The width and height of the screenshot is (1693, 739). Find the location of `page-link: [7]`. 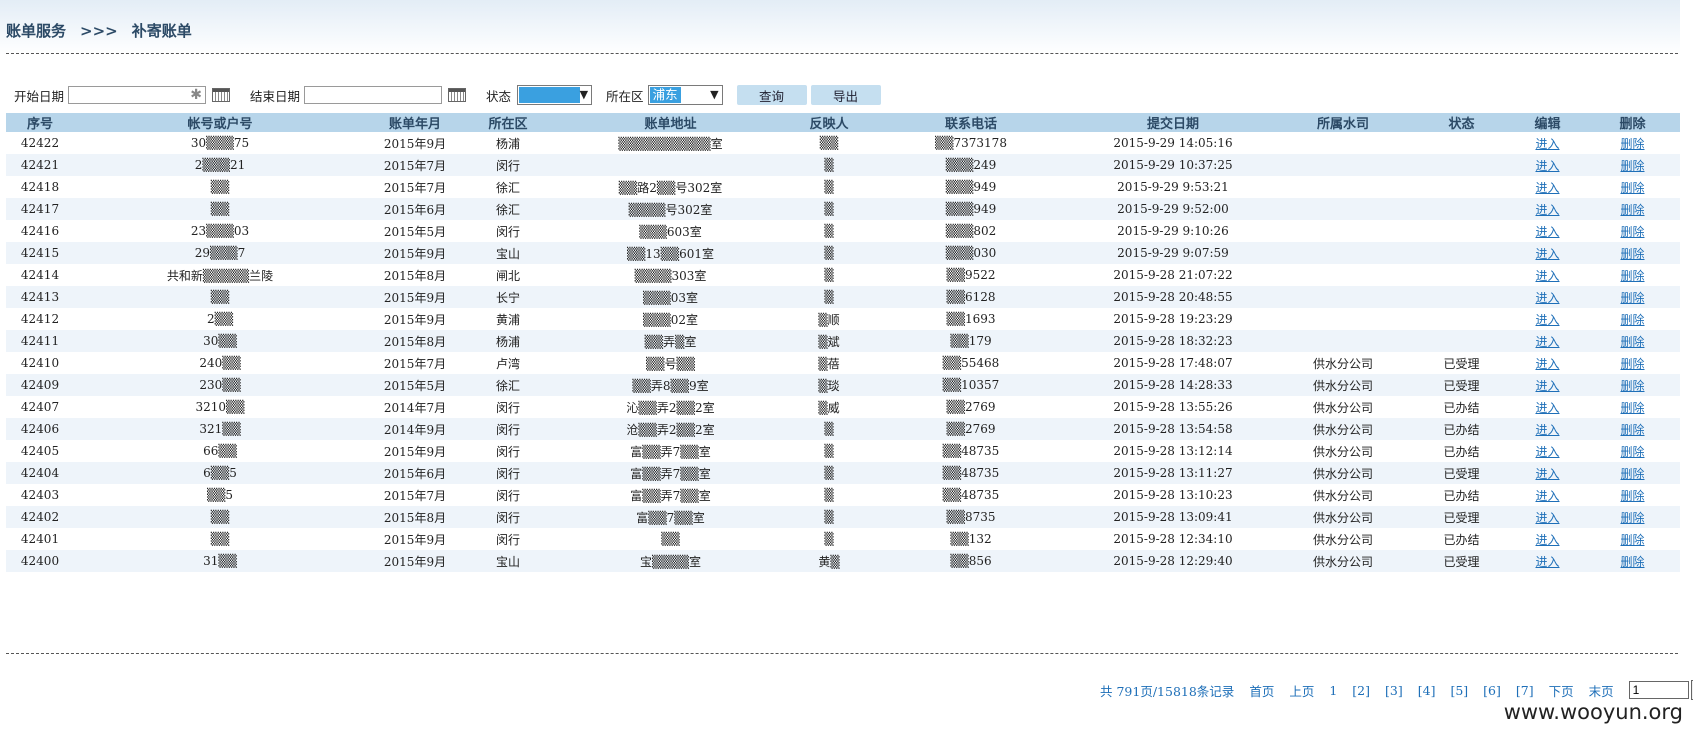

page-link: [7] is located at coordinates (1525, 690).